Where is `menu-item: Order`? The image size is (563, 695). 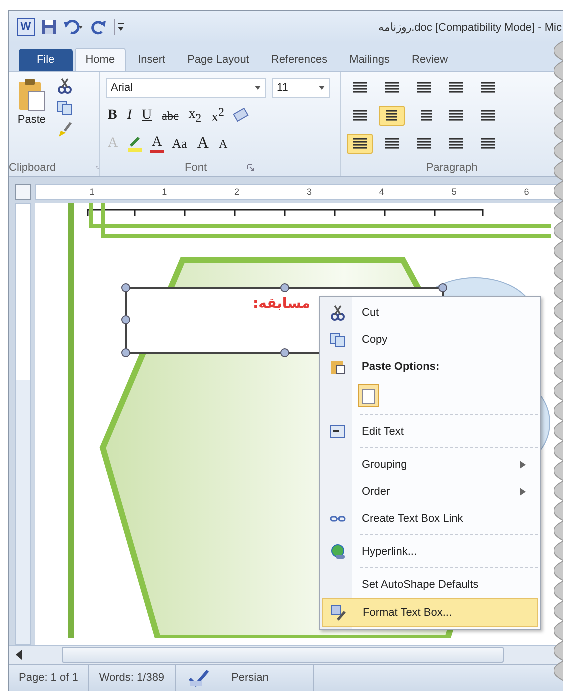
menu-item: Order is located at coordinates (430, 491).